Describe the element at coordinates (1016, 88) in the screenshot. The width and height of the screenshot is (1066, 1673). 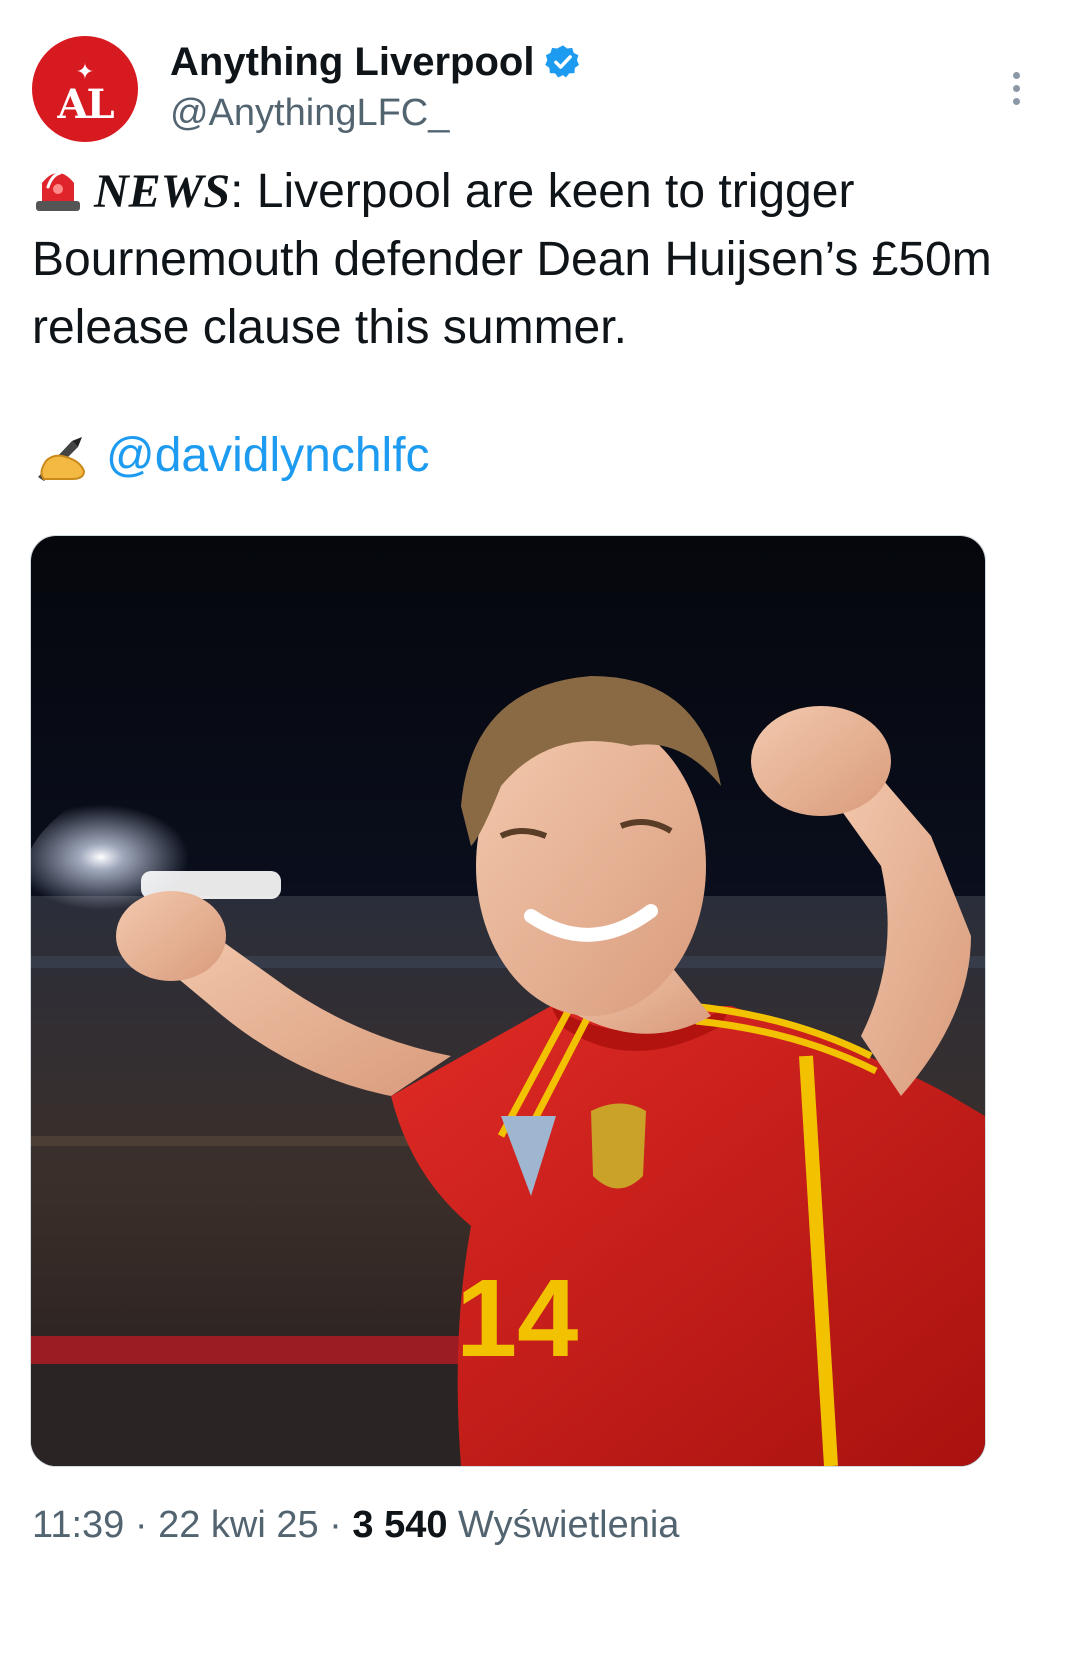
I see `more-options-icon` at that location.